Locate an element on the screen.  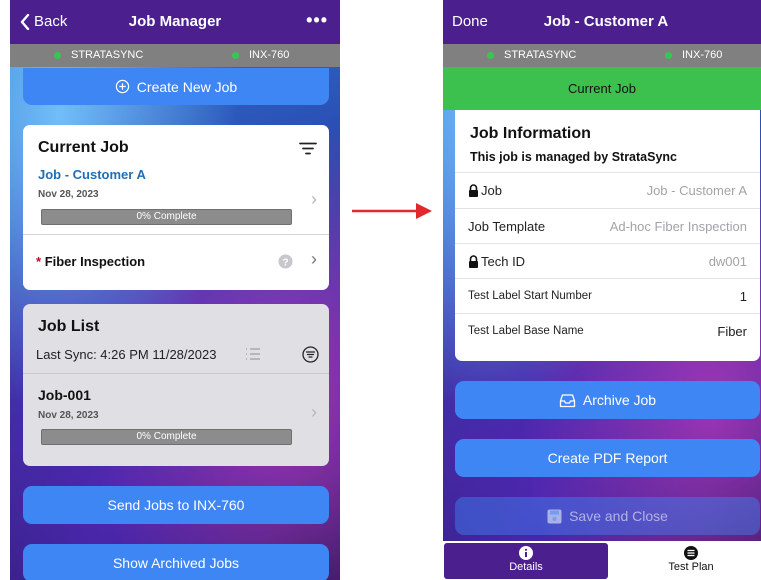
info-icon is located at coordinates (526, 553).